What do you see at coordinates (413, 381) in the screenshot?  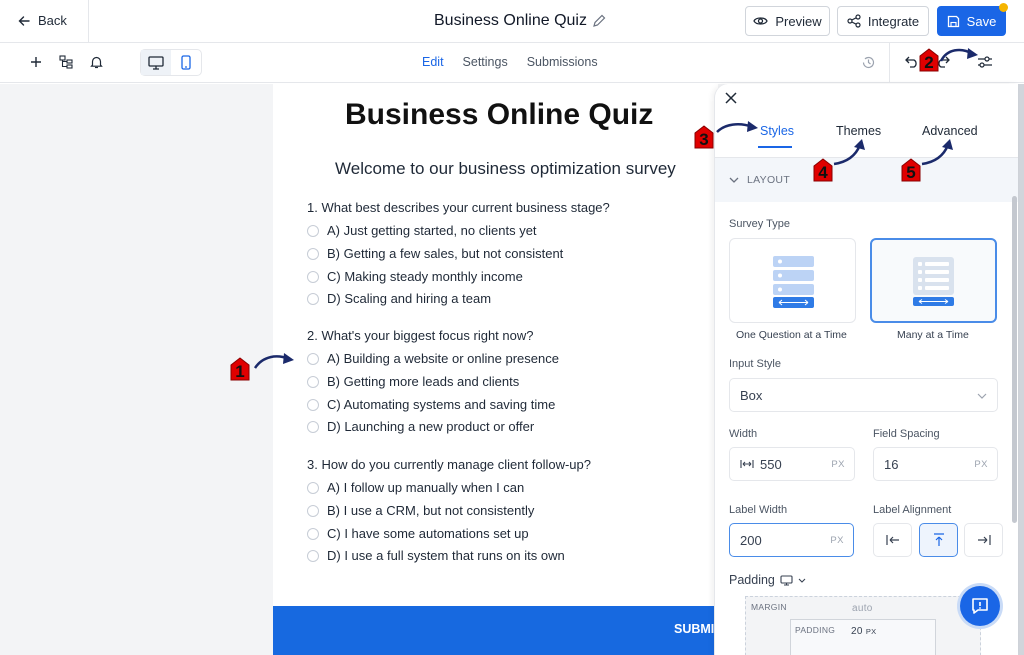 I see `radio-option: B) Getting more leads and clients` at bounding box center [413, 381].